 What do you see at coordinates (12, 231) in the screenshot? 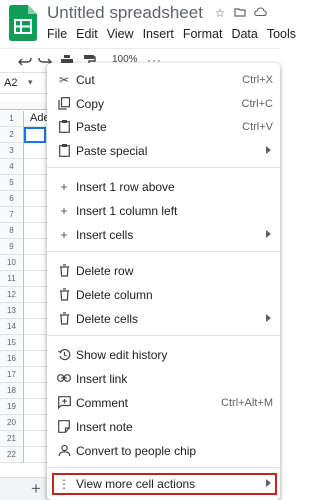
I see `row-number: 8` at bounding box center [12, 231].